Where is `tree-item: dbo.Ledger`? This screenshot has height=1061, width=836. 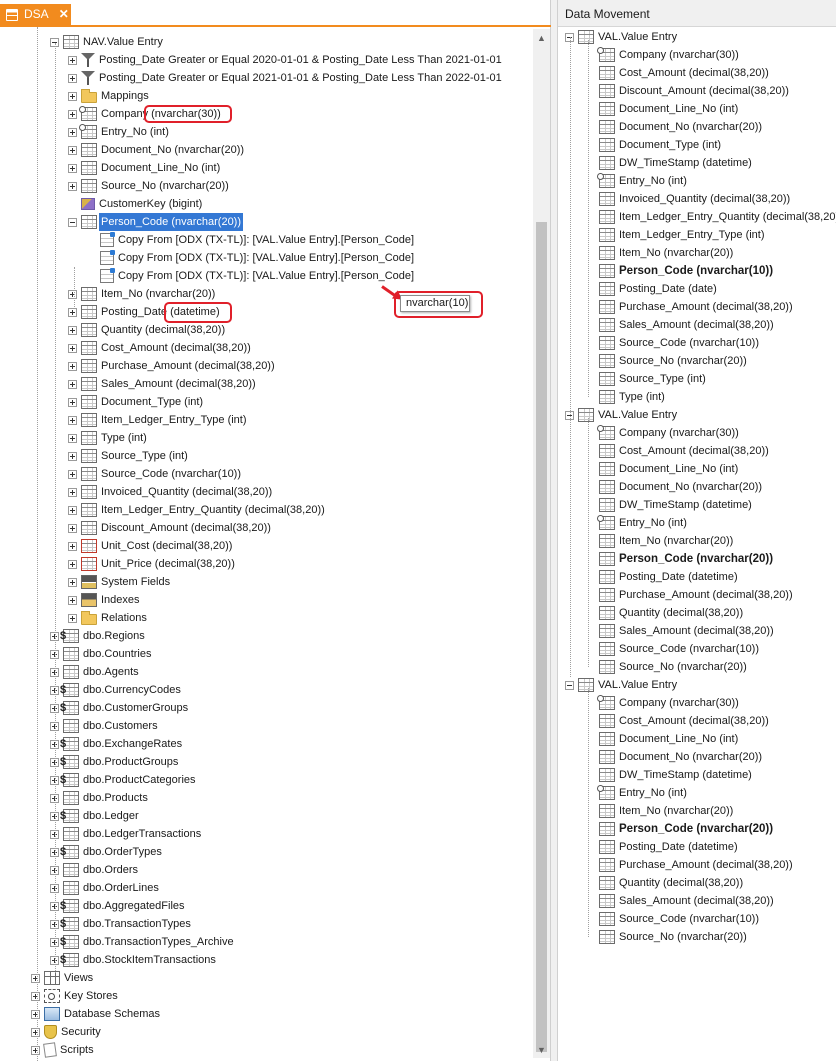
tree-item: dbo.Ledger is located at coordinates (94, 816).